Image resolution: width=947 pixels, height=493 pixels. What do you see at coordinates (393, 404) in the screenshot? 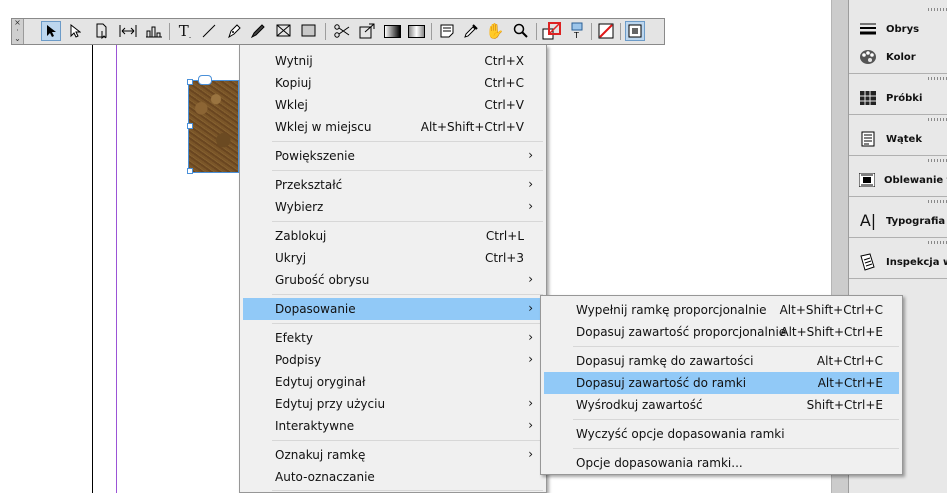
I see `menu-item-edit-with: Edytuj przy użyciu ›` at bounding box center [393, 404].